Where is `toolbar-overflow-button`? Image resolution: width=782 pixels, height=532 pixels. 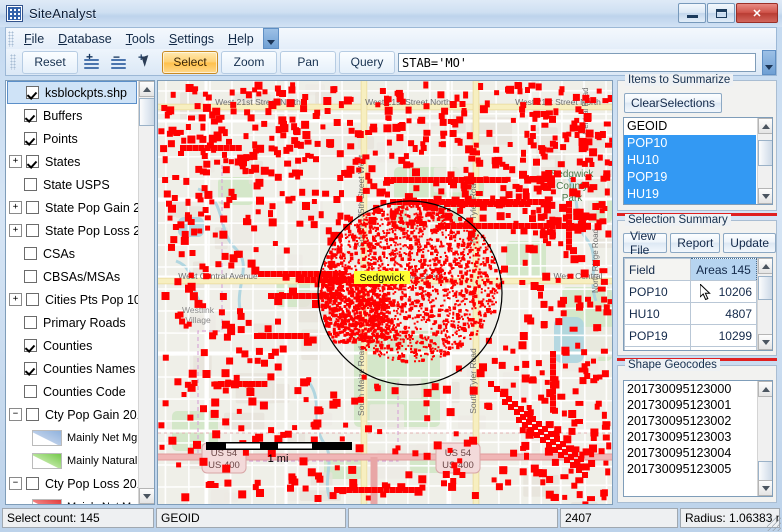
toolbar-overflow-button is located at coordinates (769, 62).